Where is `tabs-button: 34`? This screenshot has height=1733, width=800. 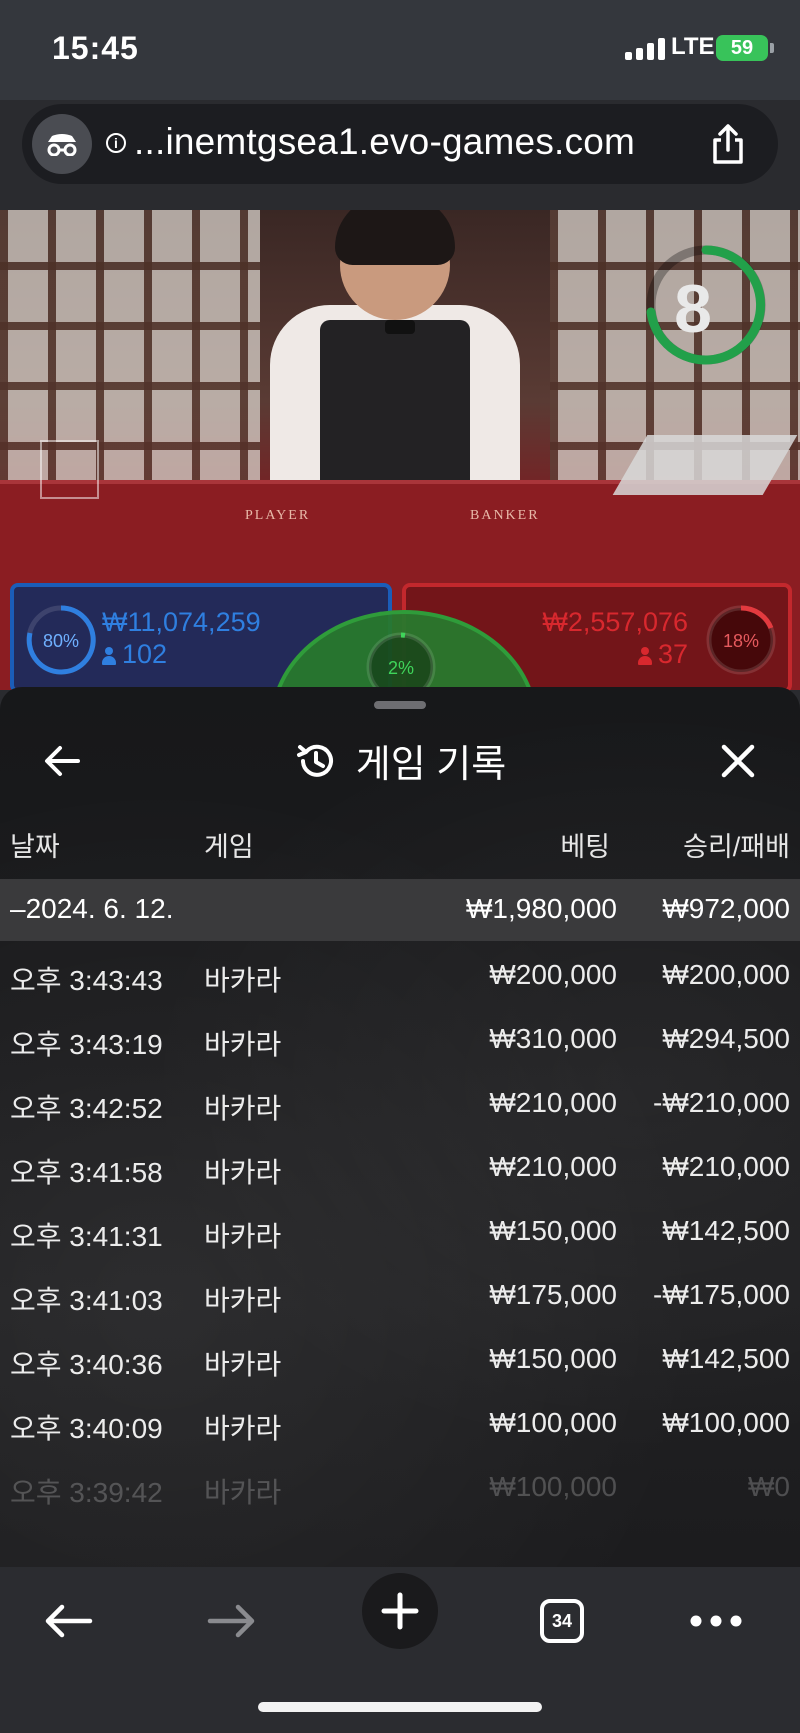 tabs-button: 34 is located at coordinates (562, 1621).